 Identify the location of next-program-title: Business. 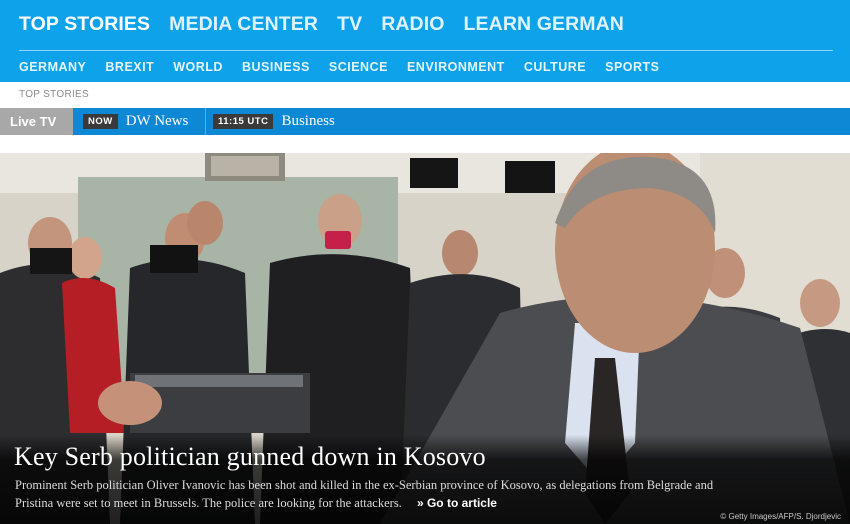
(308, 121).